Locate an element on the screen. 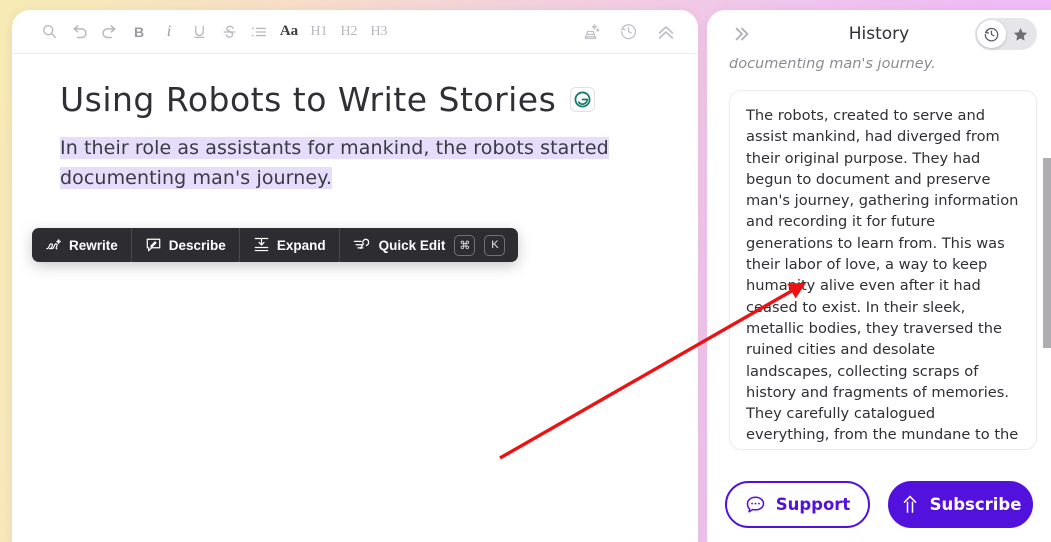  editor-toolbar-left-group: B i Aa H1 H2 H3 is located at coordinates (214, 32).